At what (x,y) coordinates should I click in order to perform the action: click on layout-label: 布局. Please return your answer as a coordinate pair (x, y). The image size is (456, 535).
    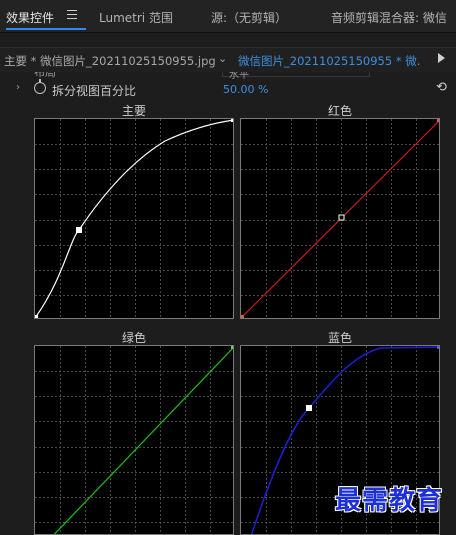
    Looking at the image, I should click on (45, 75).